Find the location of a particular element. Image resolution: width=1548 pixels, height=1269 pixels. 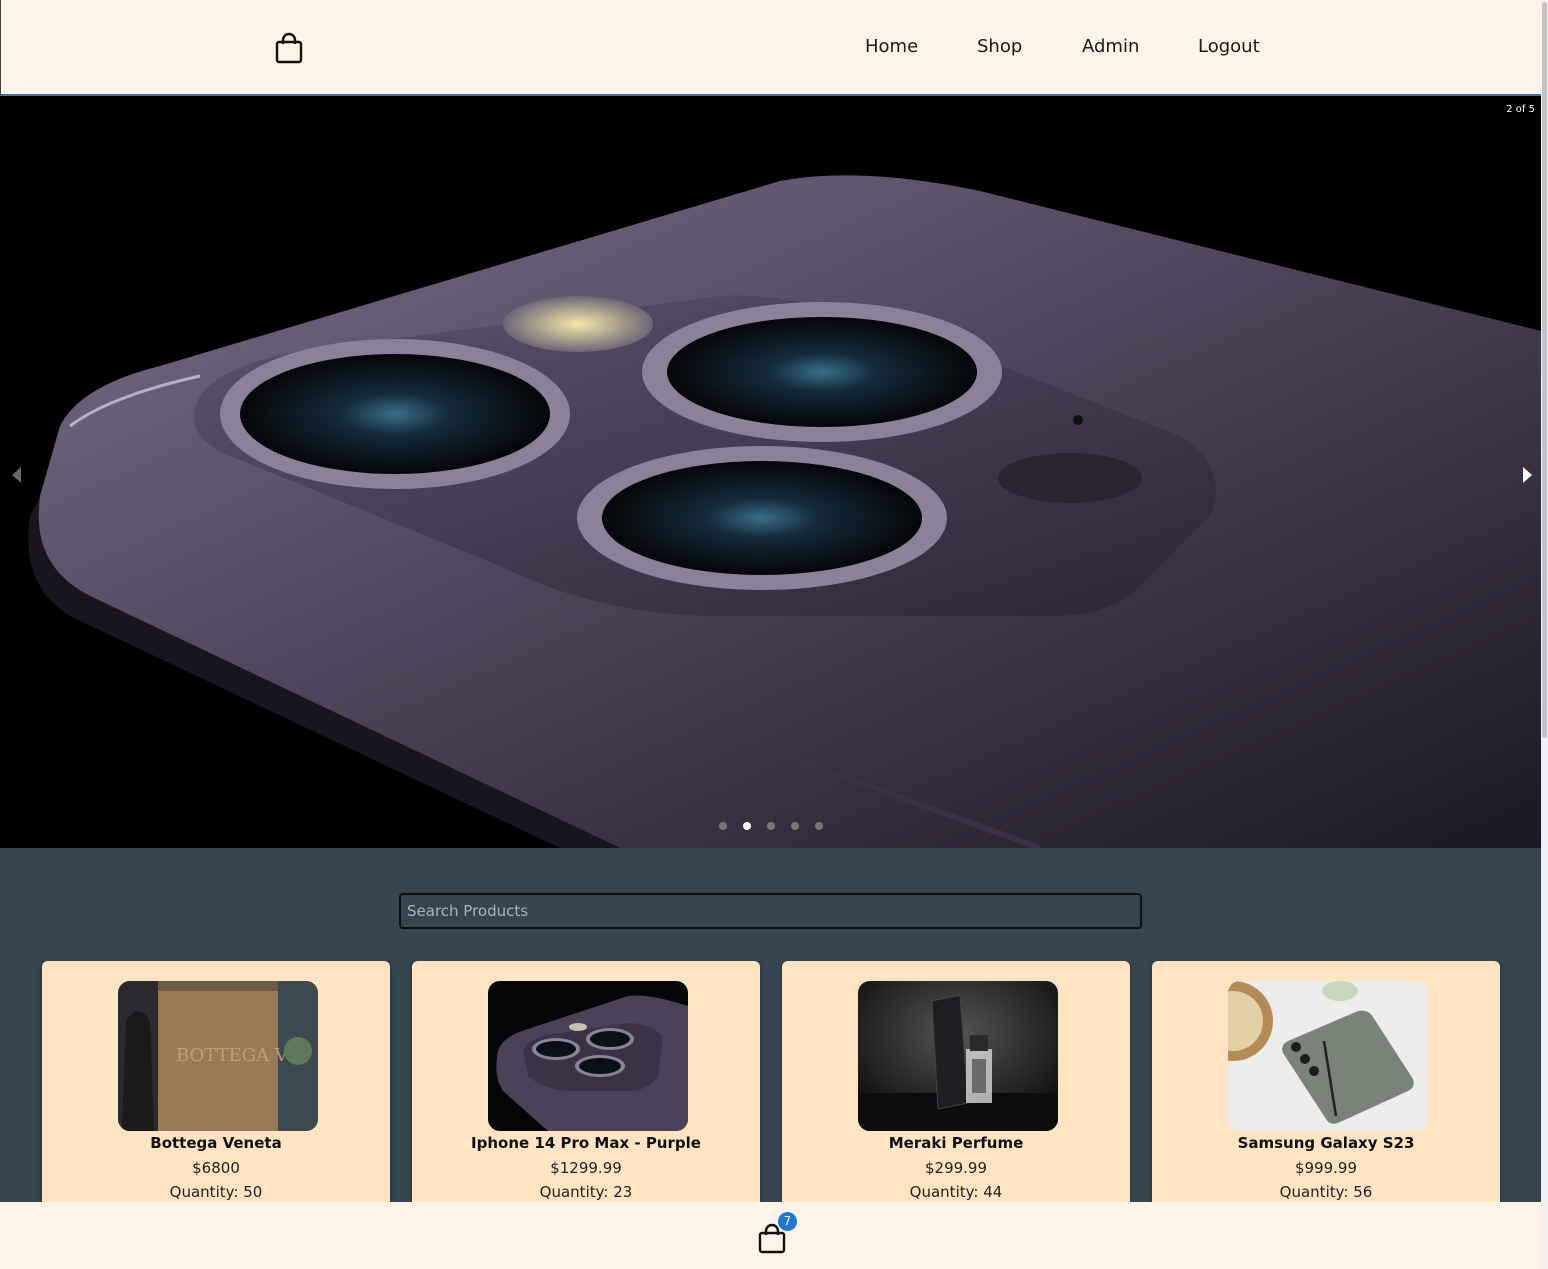

nav-admin-link: Admin is located at coordinates (1110, 46).